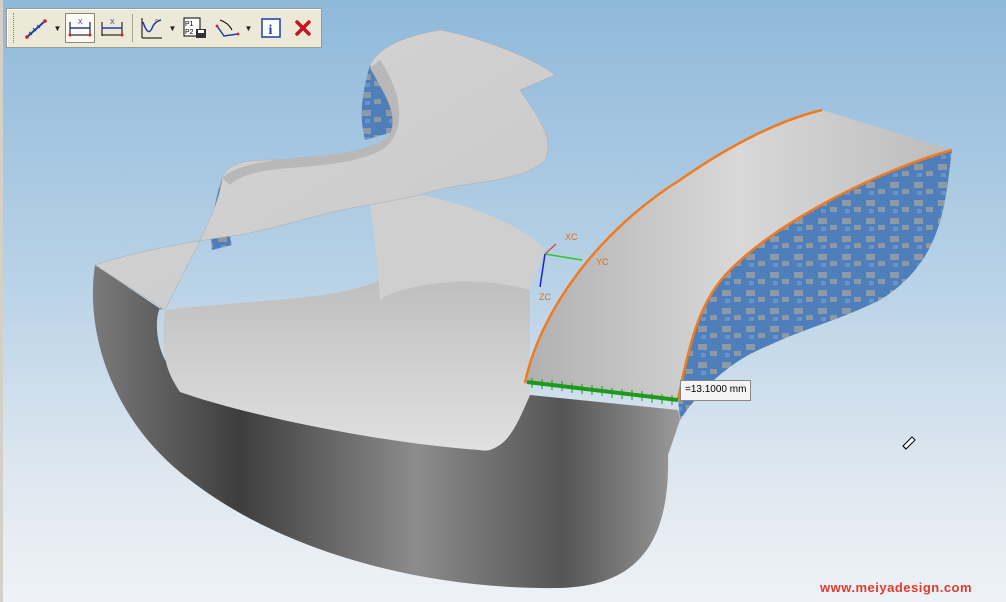 This screenshot has width=1006, height=602. What do you see at coordinates (172, 28) in the screenshot?
I see `curve-analysis-dropdown: ▼` at bounding box center [172, 28].